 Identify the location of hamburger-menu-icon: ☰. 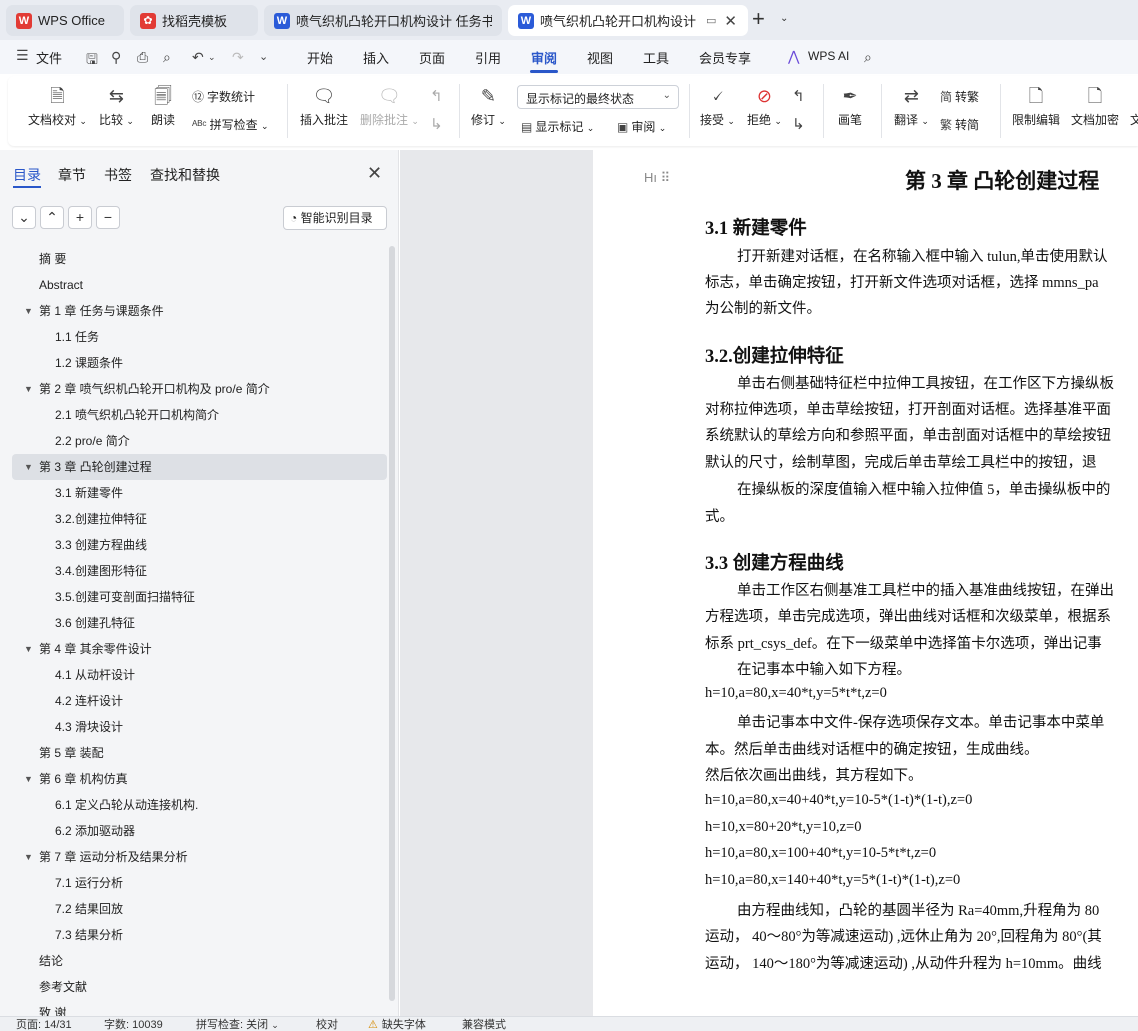
(22, 55).